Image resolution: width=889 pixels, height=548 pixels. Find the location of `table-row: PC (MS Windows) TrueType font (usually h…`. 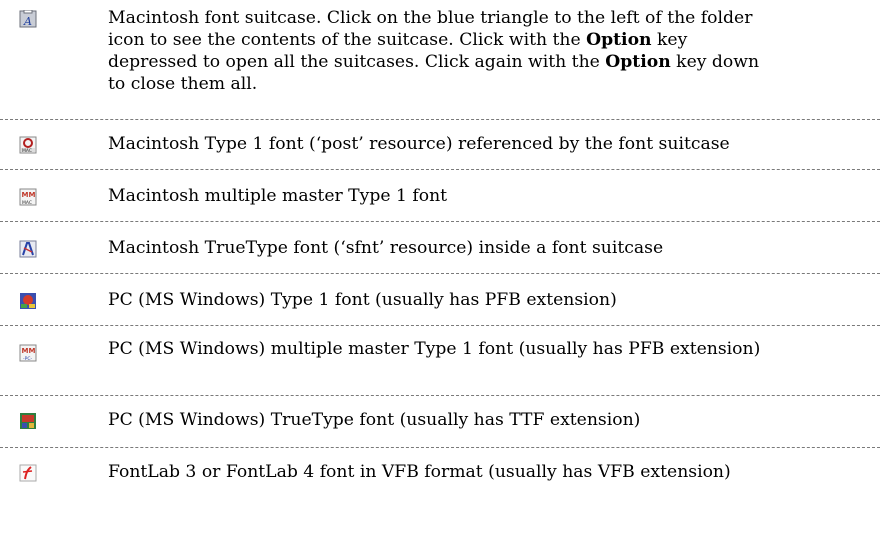

table-row: PC (MS Windows) TrueType font (usually h… is located at coordinates (440, 422).